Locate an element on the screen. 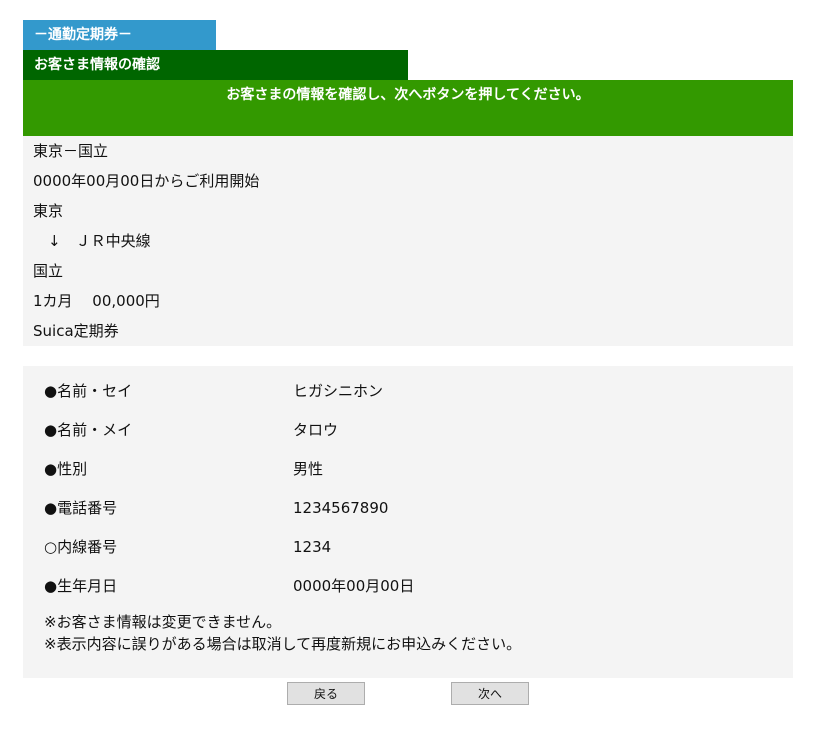 Image resolution: width=816 pixels, height=749 pixels. field-value: 1234 is located at coordinates (312, 547).